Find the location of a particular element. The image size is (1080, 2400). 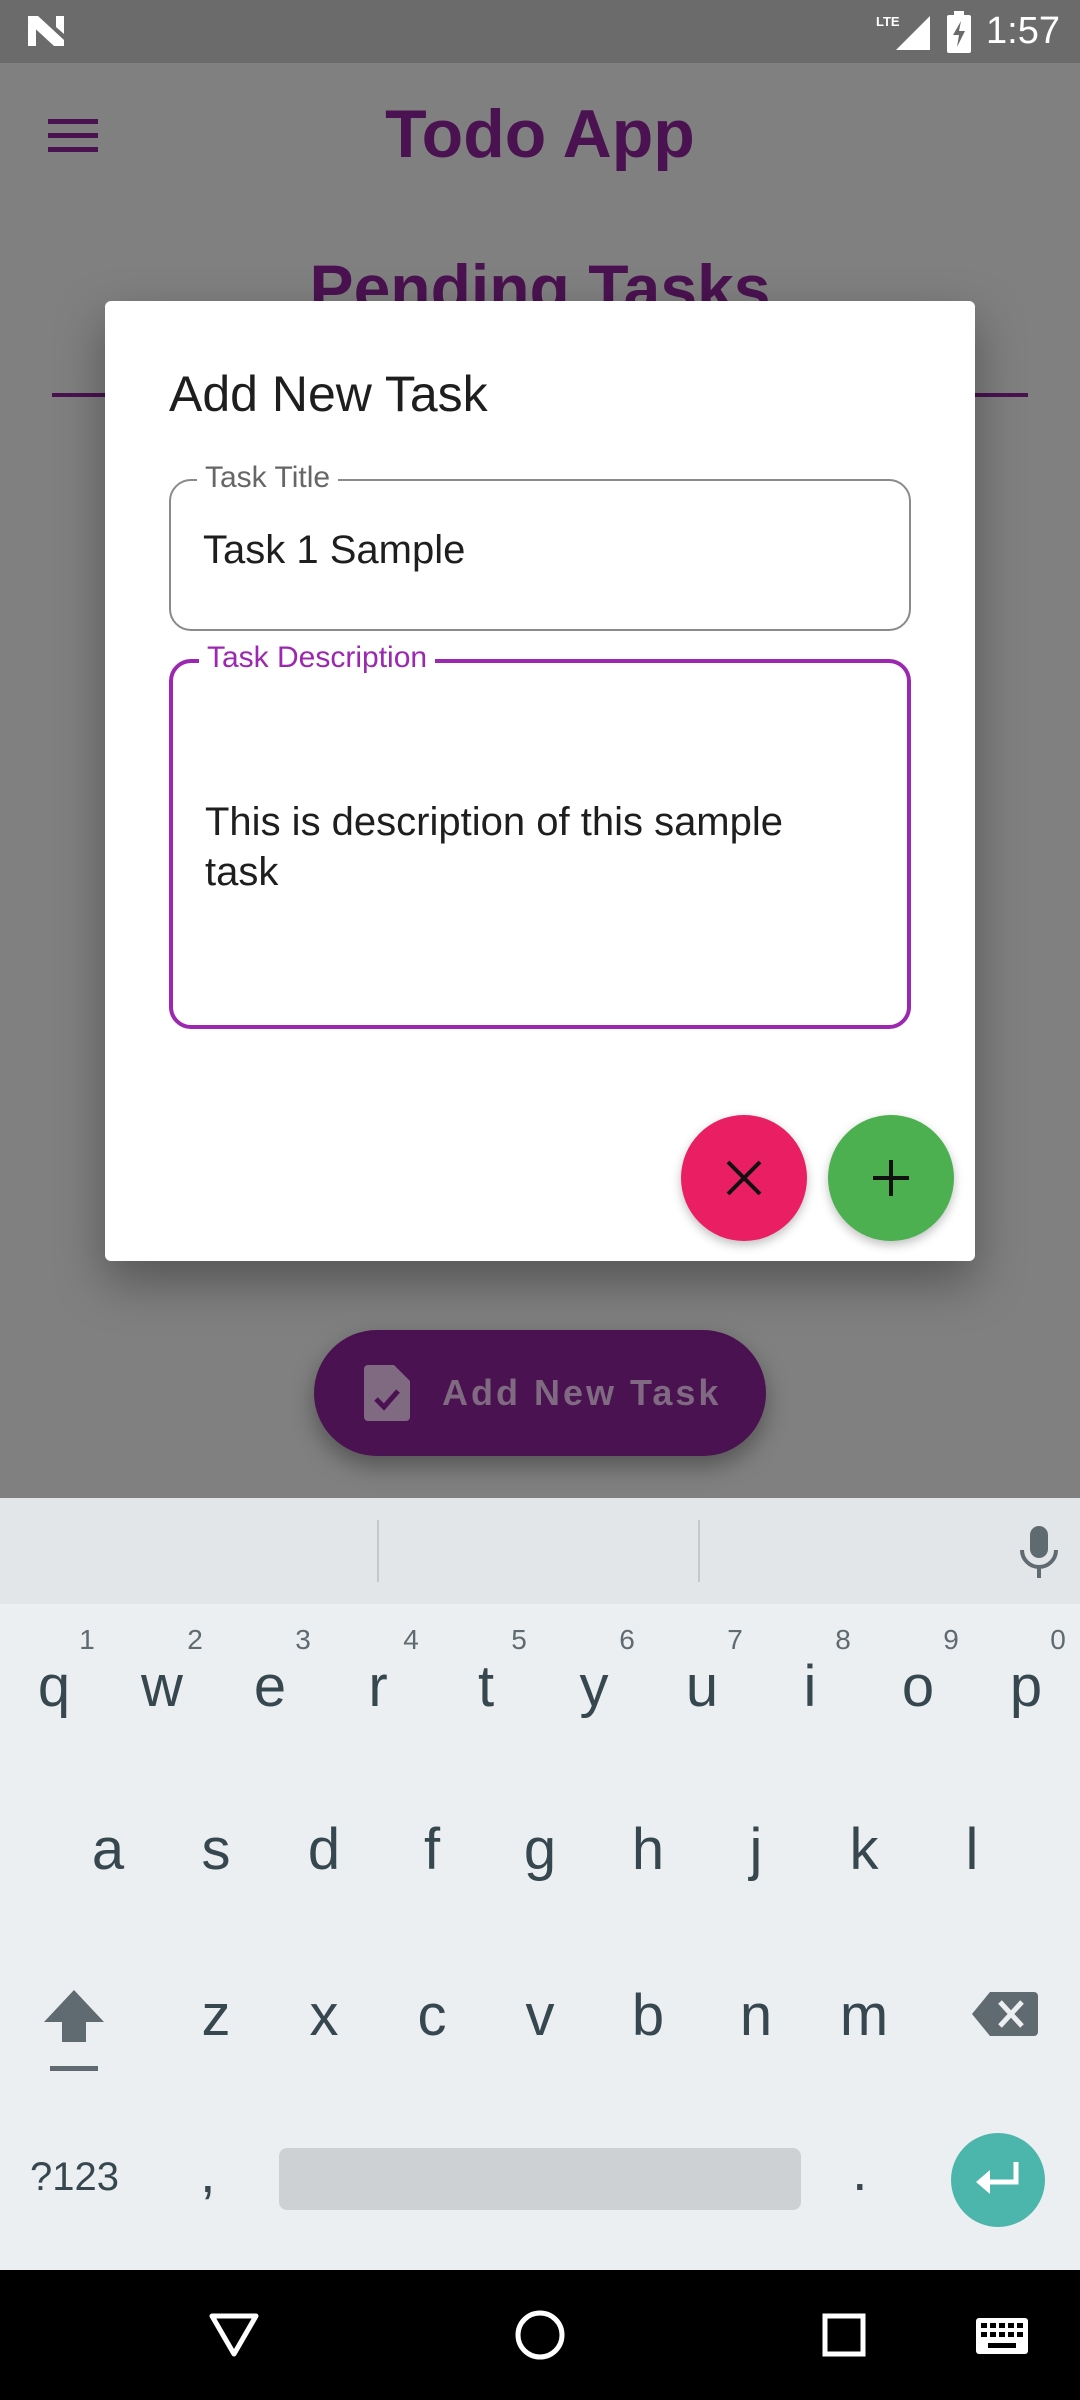

plus-icon is located at coordinates (891, 1178).